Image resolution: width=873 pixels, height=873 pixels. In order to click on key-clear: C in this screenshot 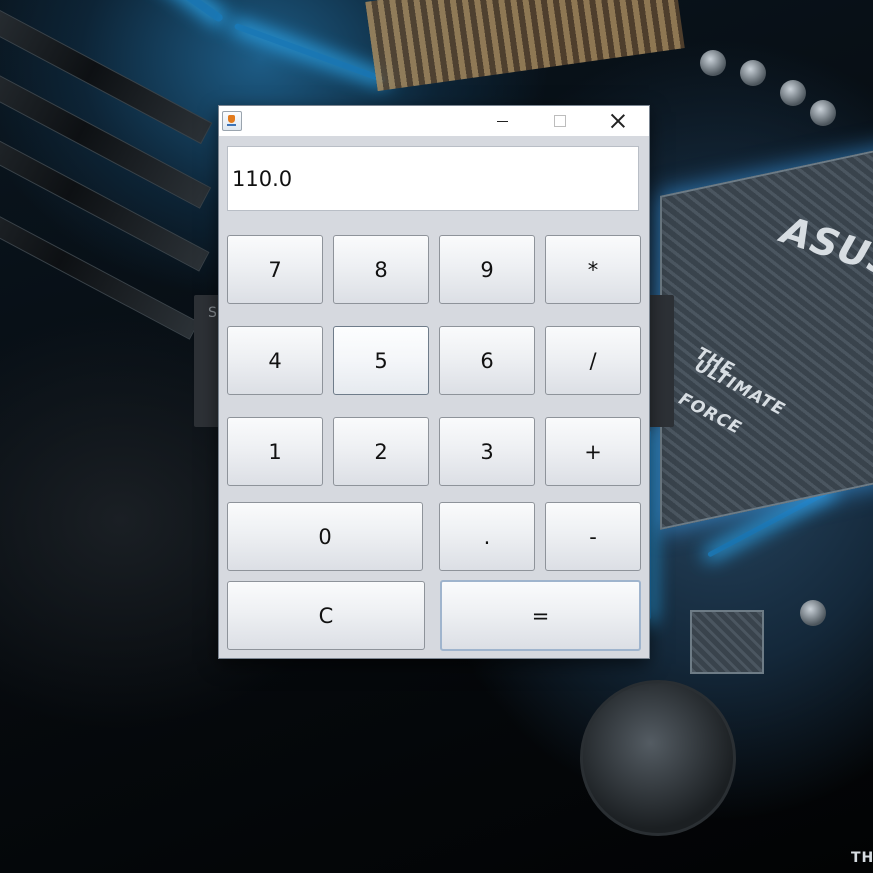, I will do `click(326, 615)`.